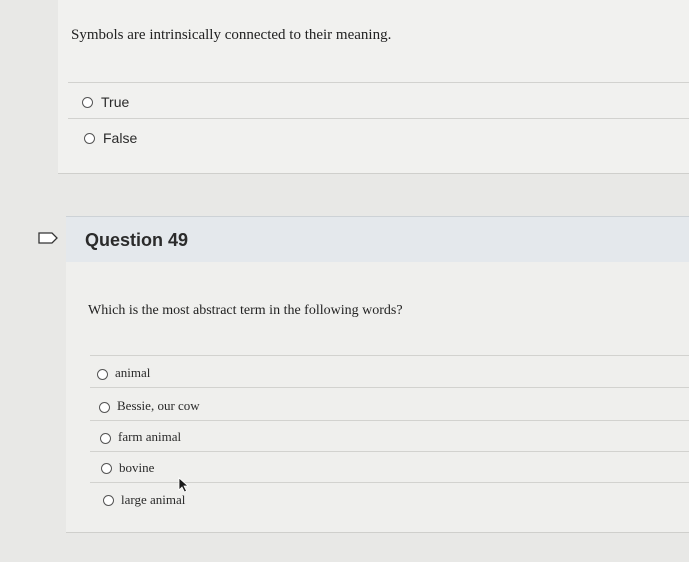 The width and height of the screenshot is (689, 562). I want to click on question-49-header: Question 49, so click(377, 239).